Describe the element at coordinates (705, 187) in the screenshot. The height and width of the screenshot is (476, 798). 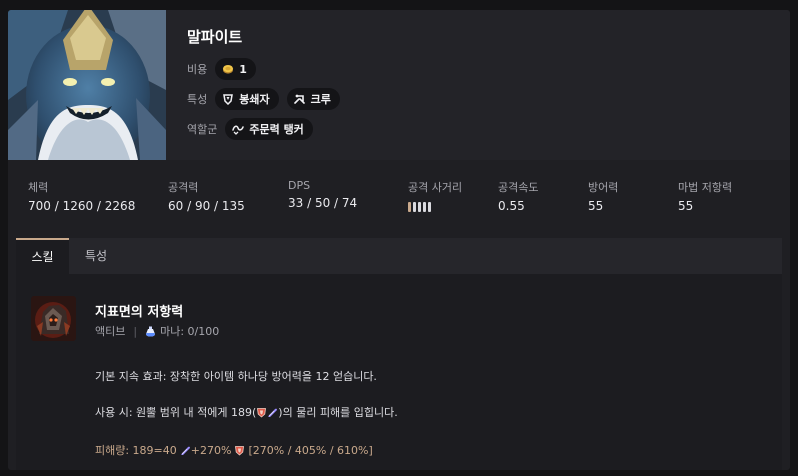
I see `stat-label: 마법 저항력` at that location.